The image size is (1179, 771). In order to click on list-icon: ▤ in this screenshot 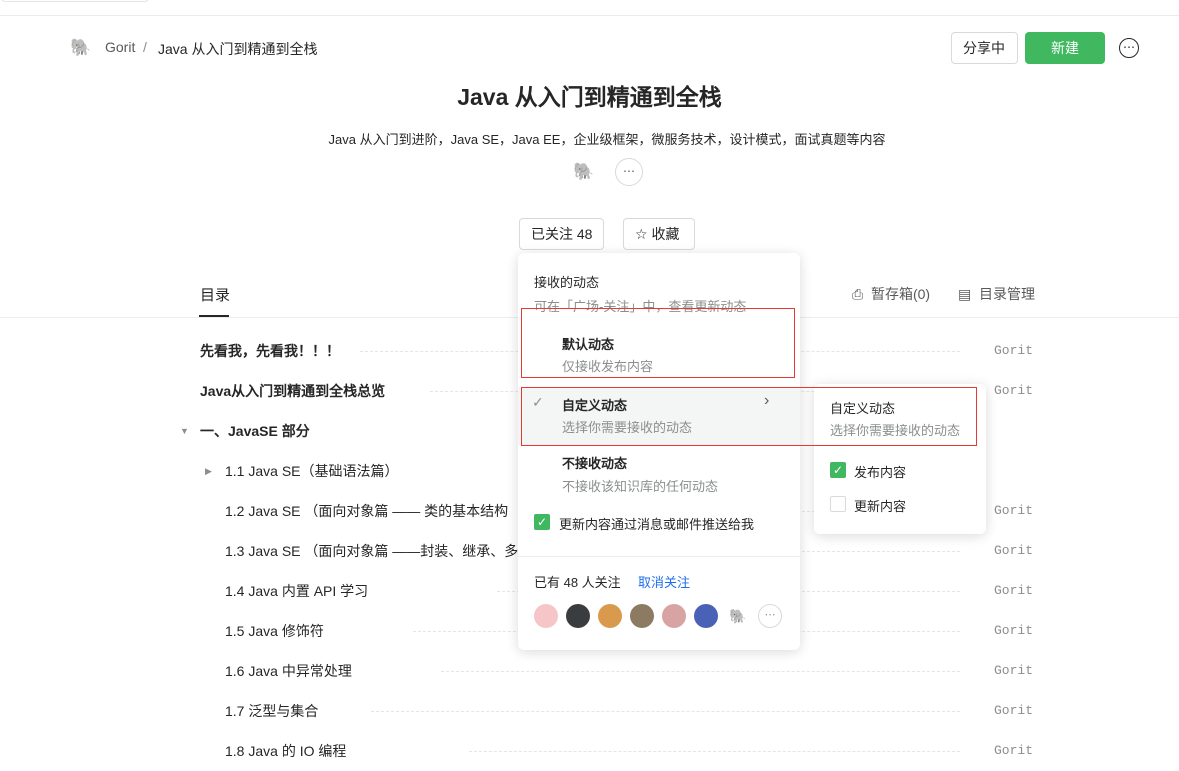, I will do `click(965, 294)`.